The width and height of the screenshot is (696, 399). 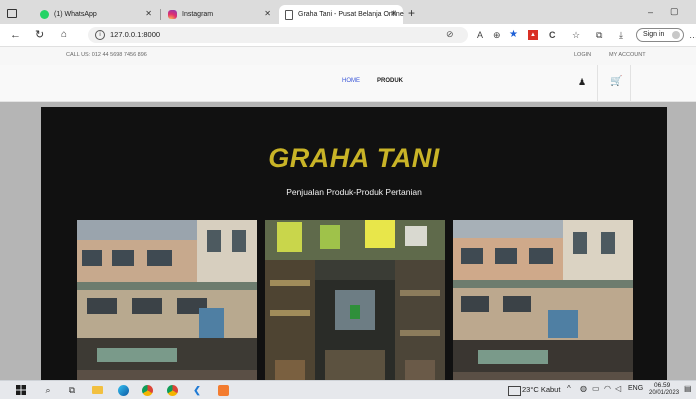 I want to click on tab-label: (1) WhatsApp, so click(x=75, y=14).